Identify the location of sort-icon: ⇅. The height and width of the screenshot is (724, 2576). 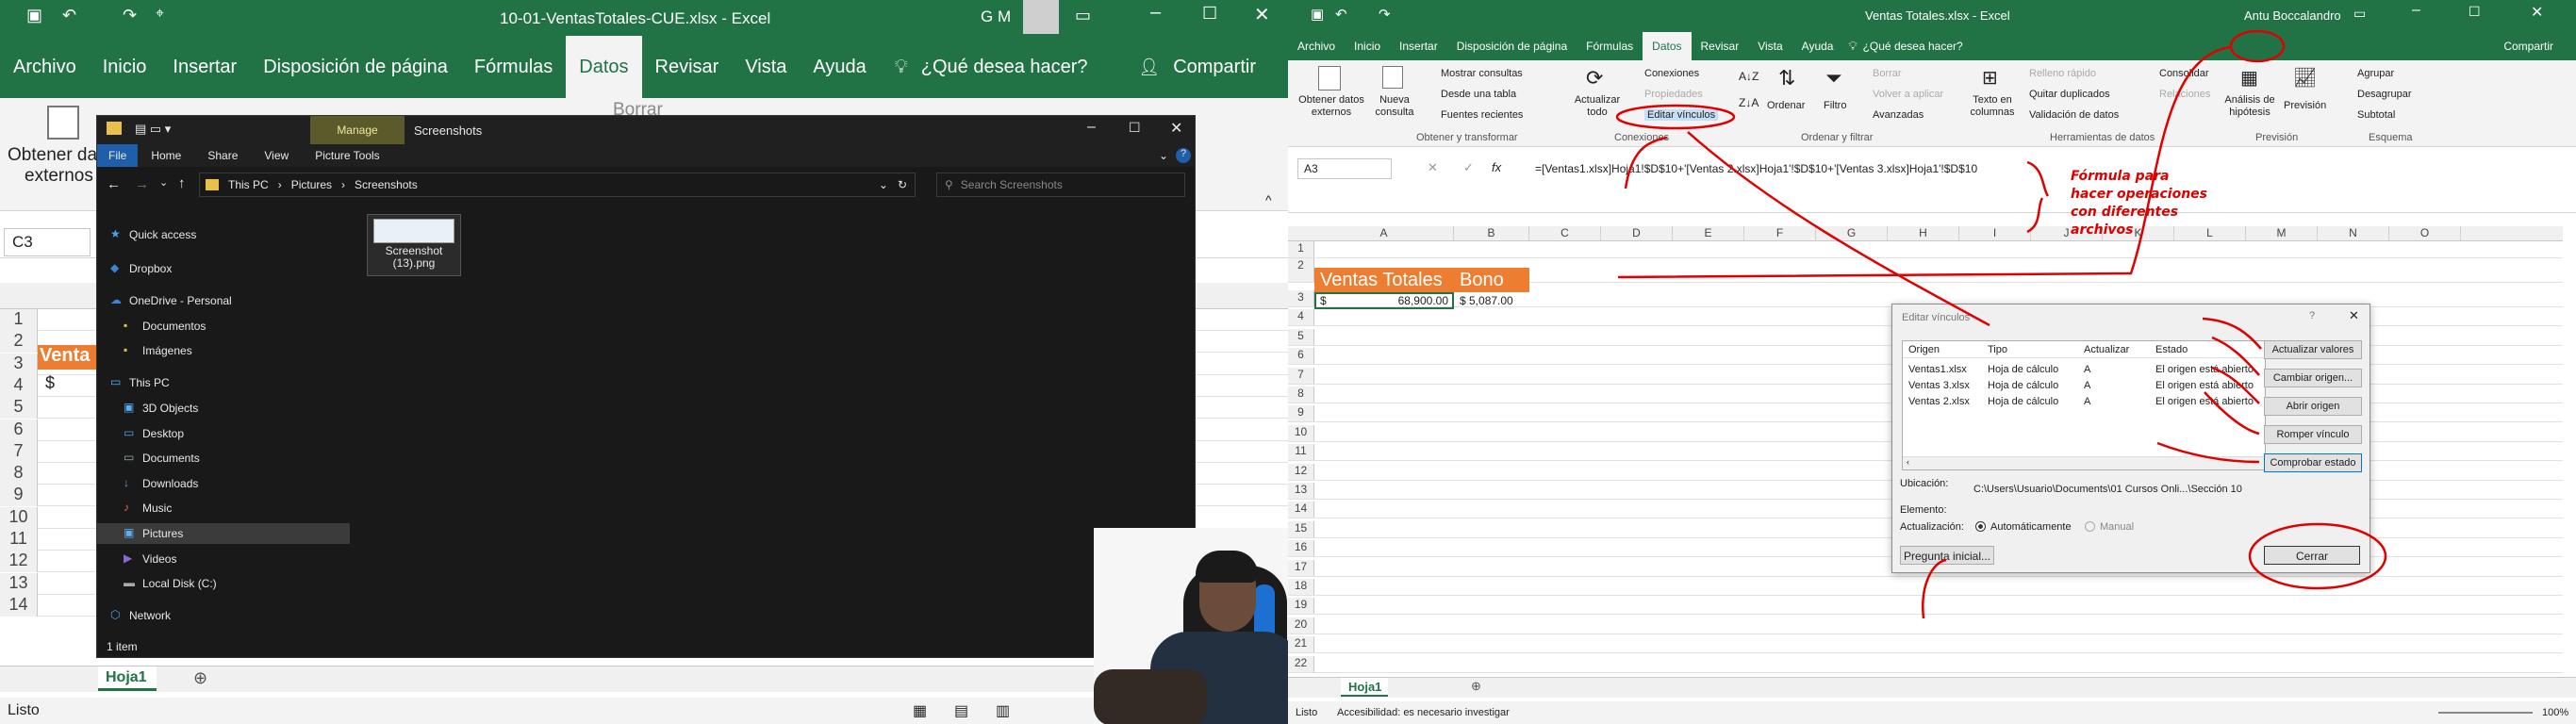
(1786, 78).